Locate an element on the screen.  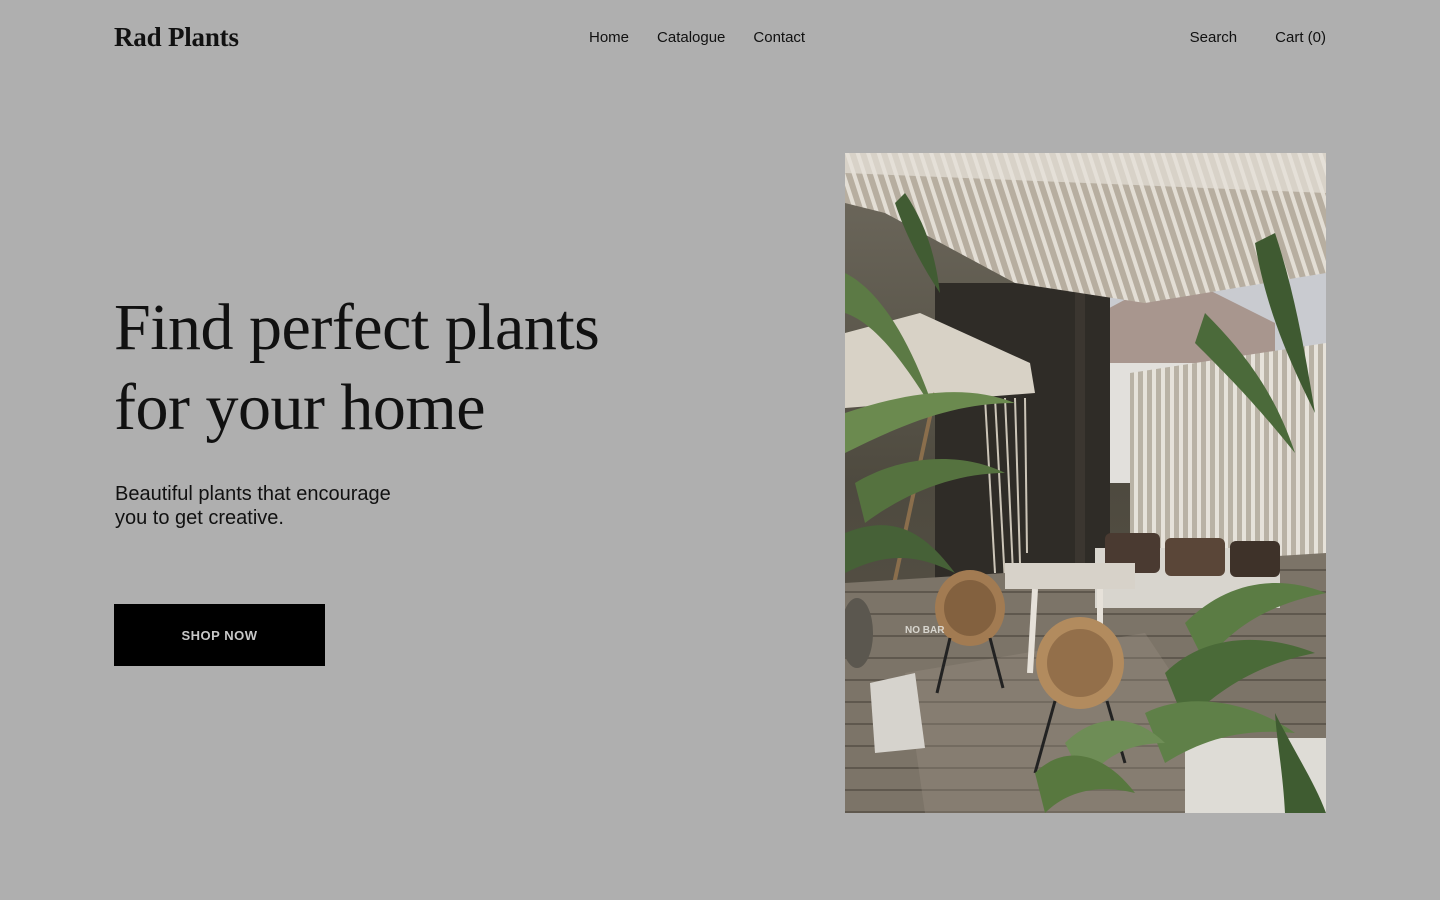
shop-now-button: SHOP NOW is located at coordinates (219, 635).